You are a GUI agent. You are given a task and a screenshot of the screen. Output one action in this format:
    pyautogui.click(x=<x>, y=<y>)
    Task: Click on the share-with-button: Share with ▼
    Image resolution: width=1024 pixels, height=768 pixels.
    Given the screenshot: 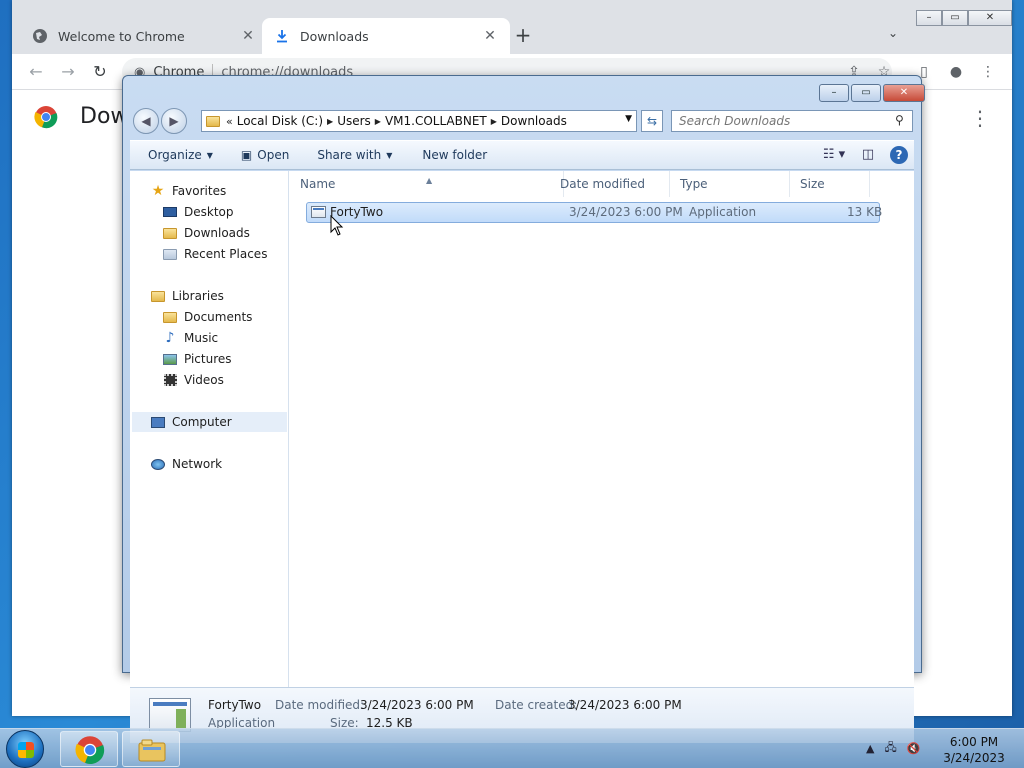 What is the action you would take?
    pyautogui.click(x=354, y=155)
    